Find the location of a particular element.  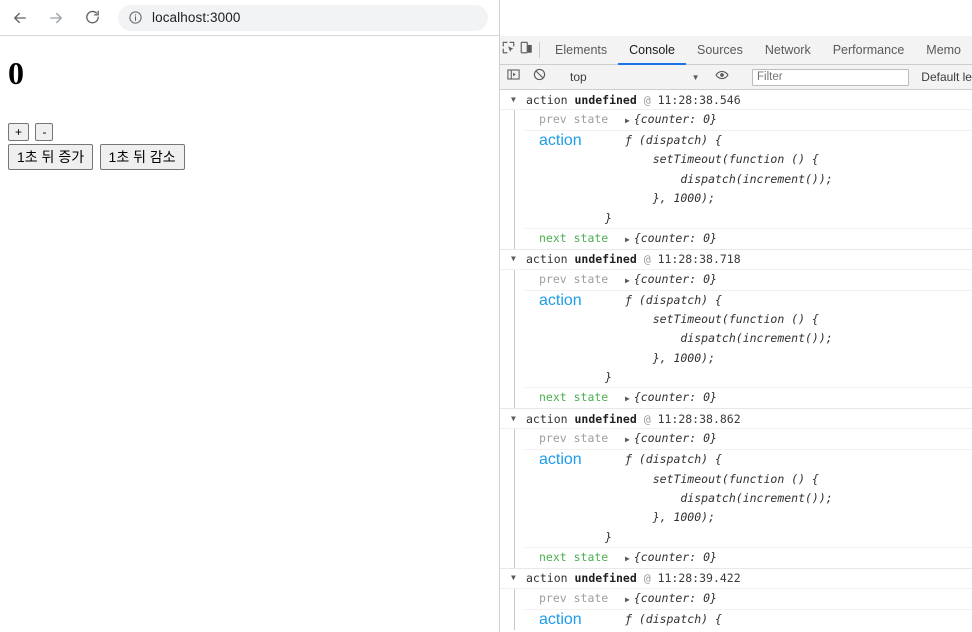

tab-network: Network is located at coordinates (788, 50).